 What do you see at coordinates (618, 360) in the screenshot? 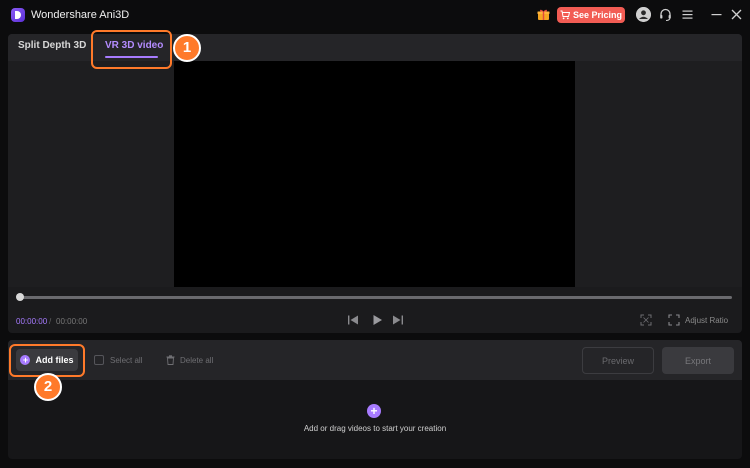
I see `preview-button: Preview` at bounding box center [618, 360].